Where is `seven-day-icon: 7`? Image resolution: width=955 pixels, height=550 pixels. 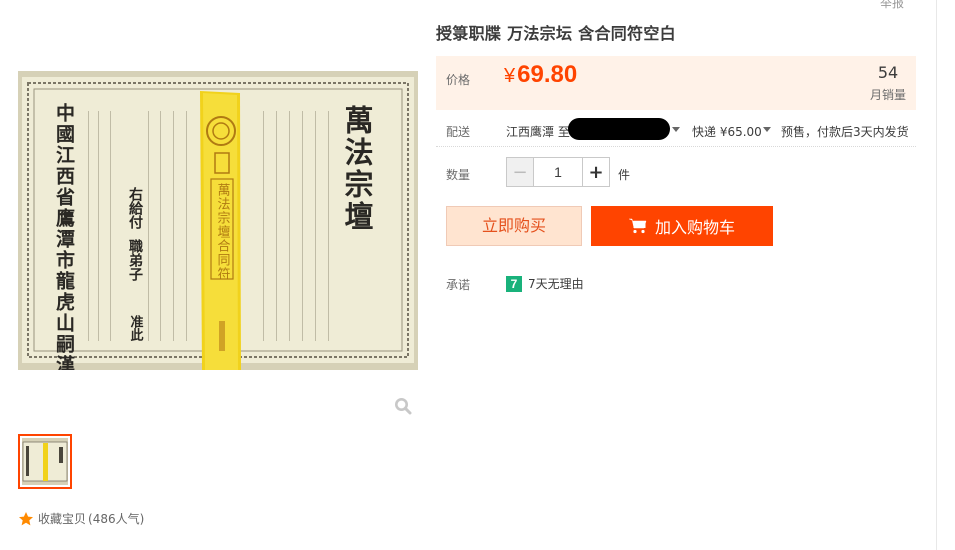 seven-day-icon: 7 is located at coordinates (514, 283).